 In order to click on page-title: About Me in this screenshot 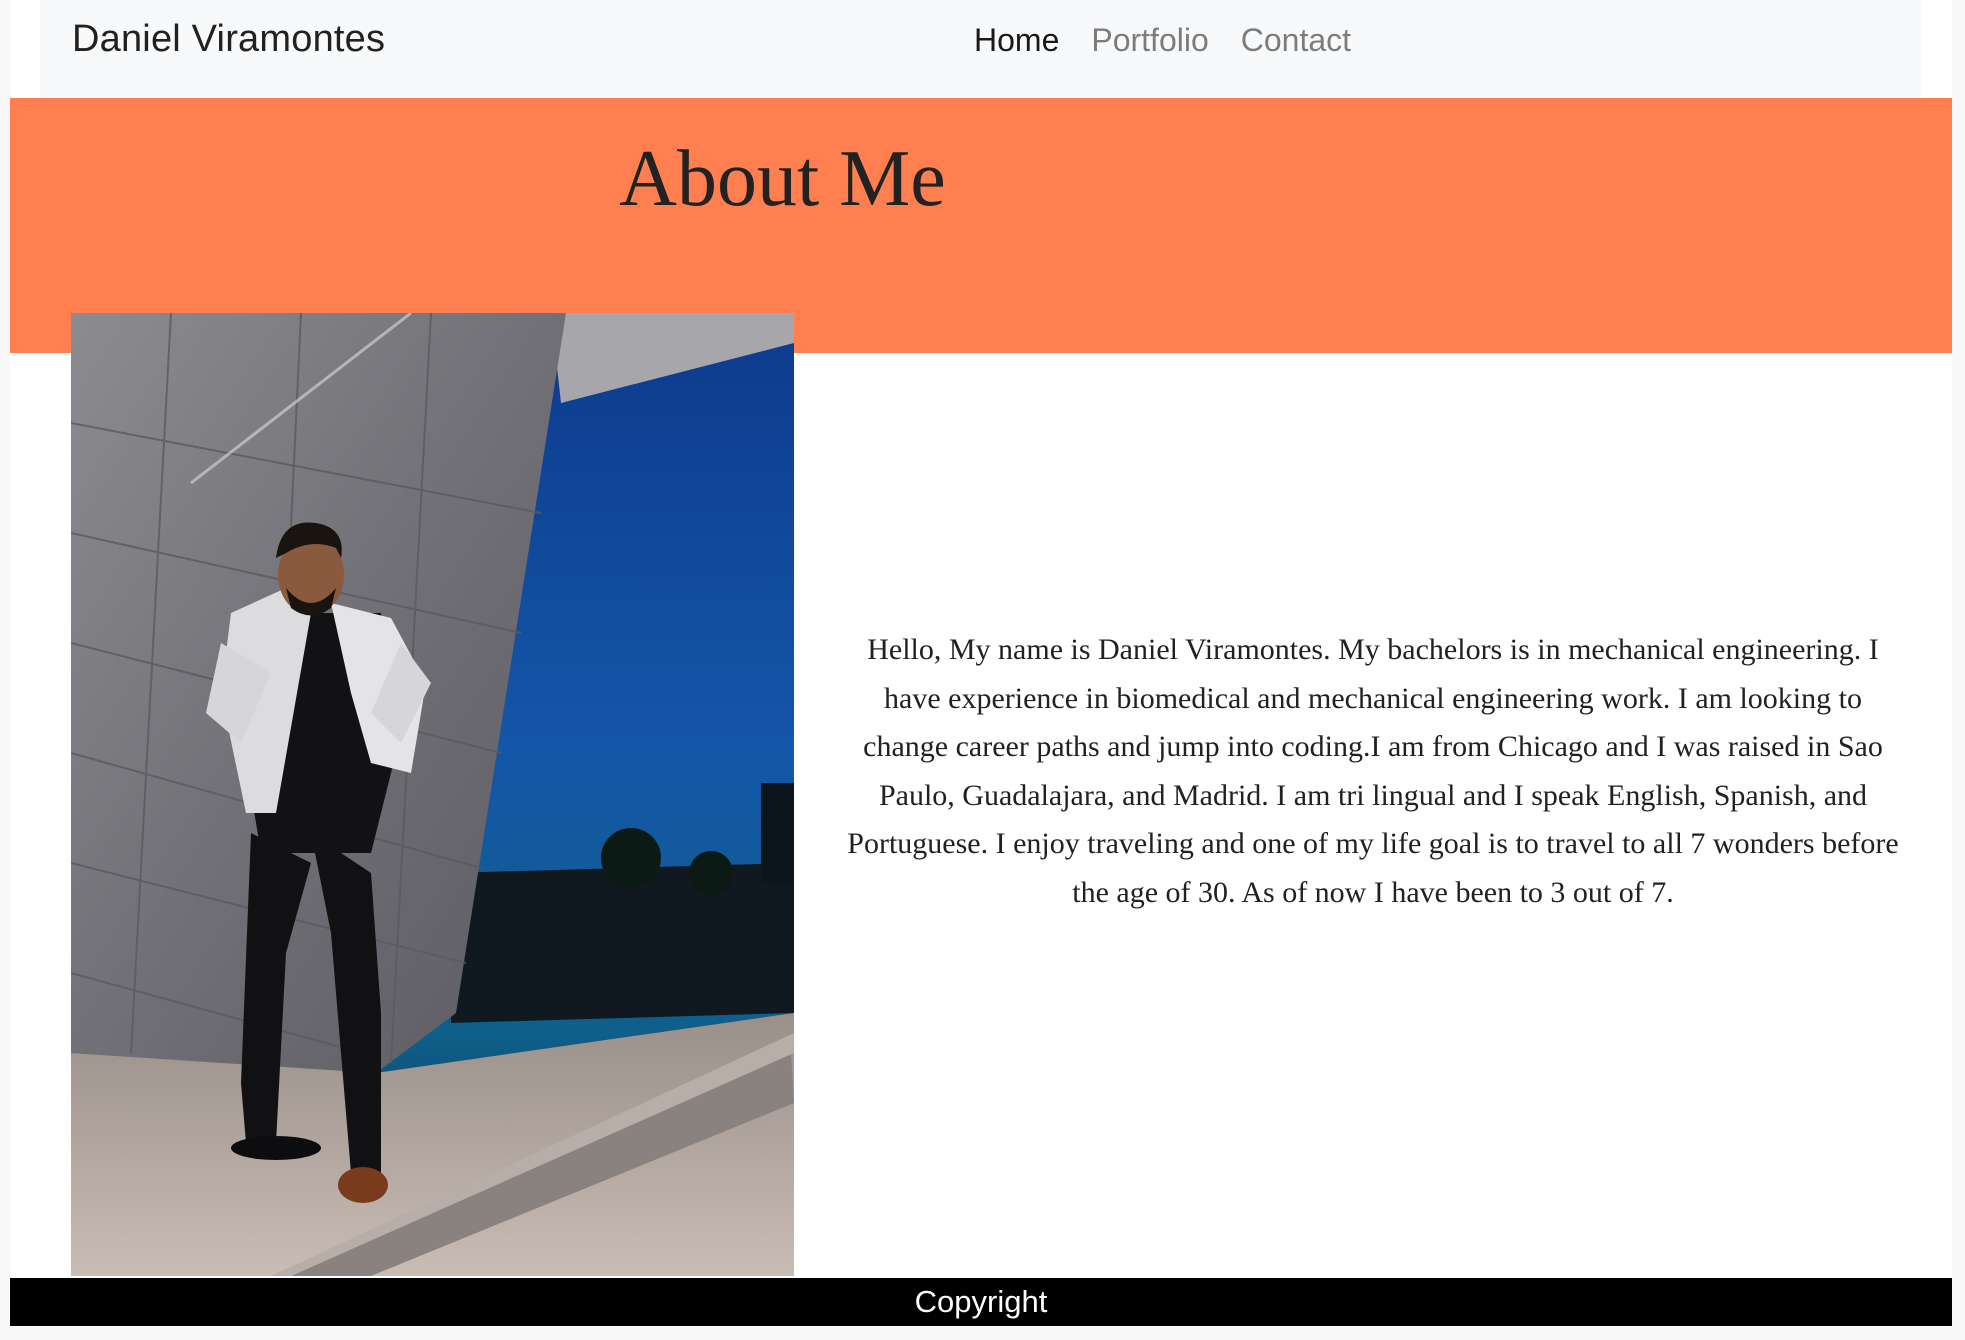, I will do `click(782, 179)`.